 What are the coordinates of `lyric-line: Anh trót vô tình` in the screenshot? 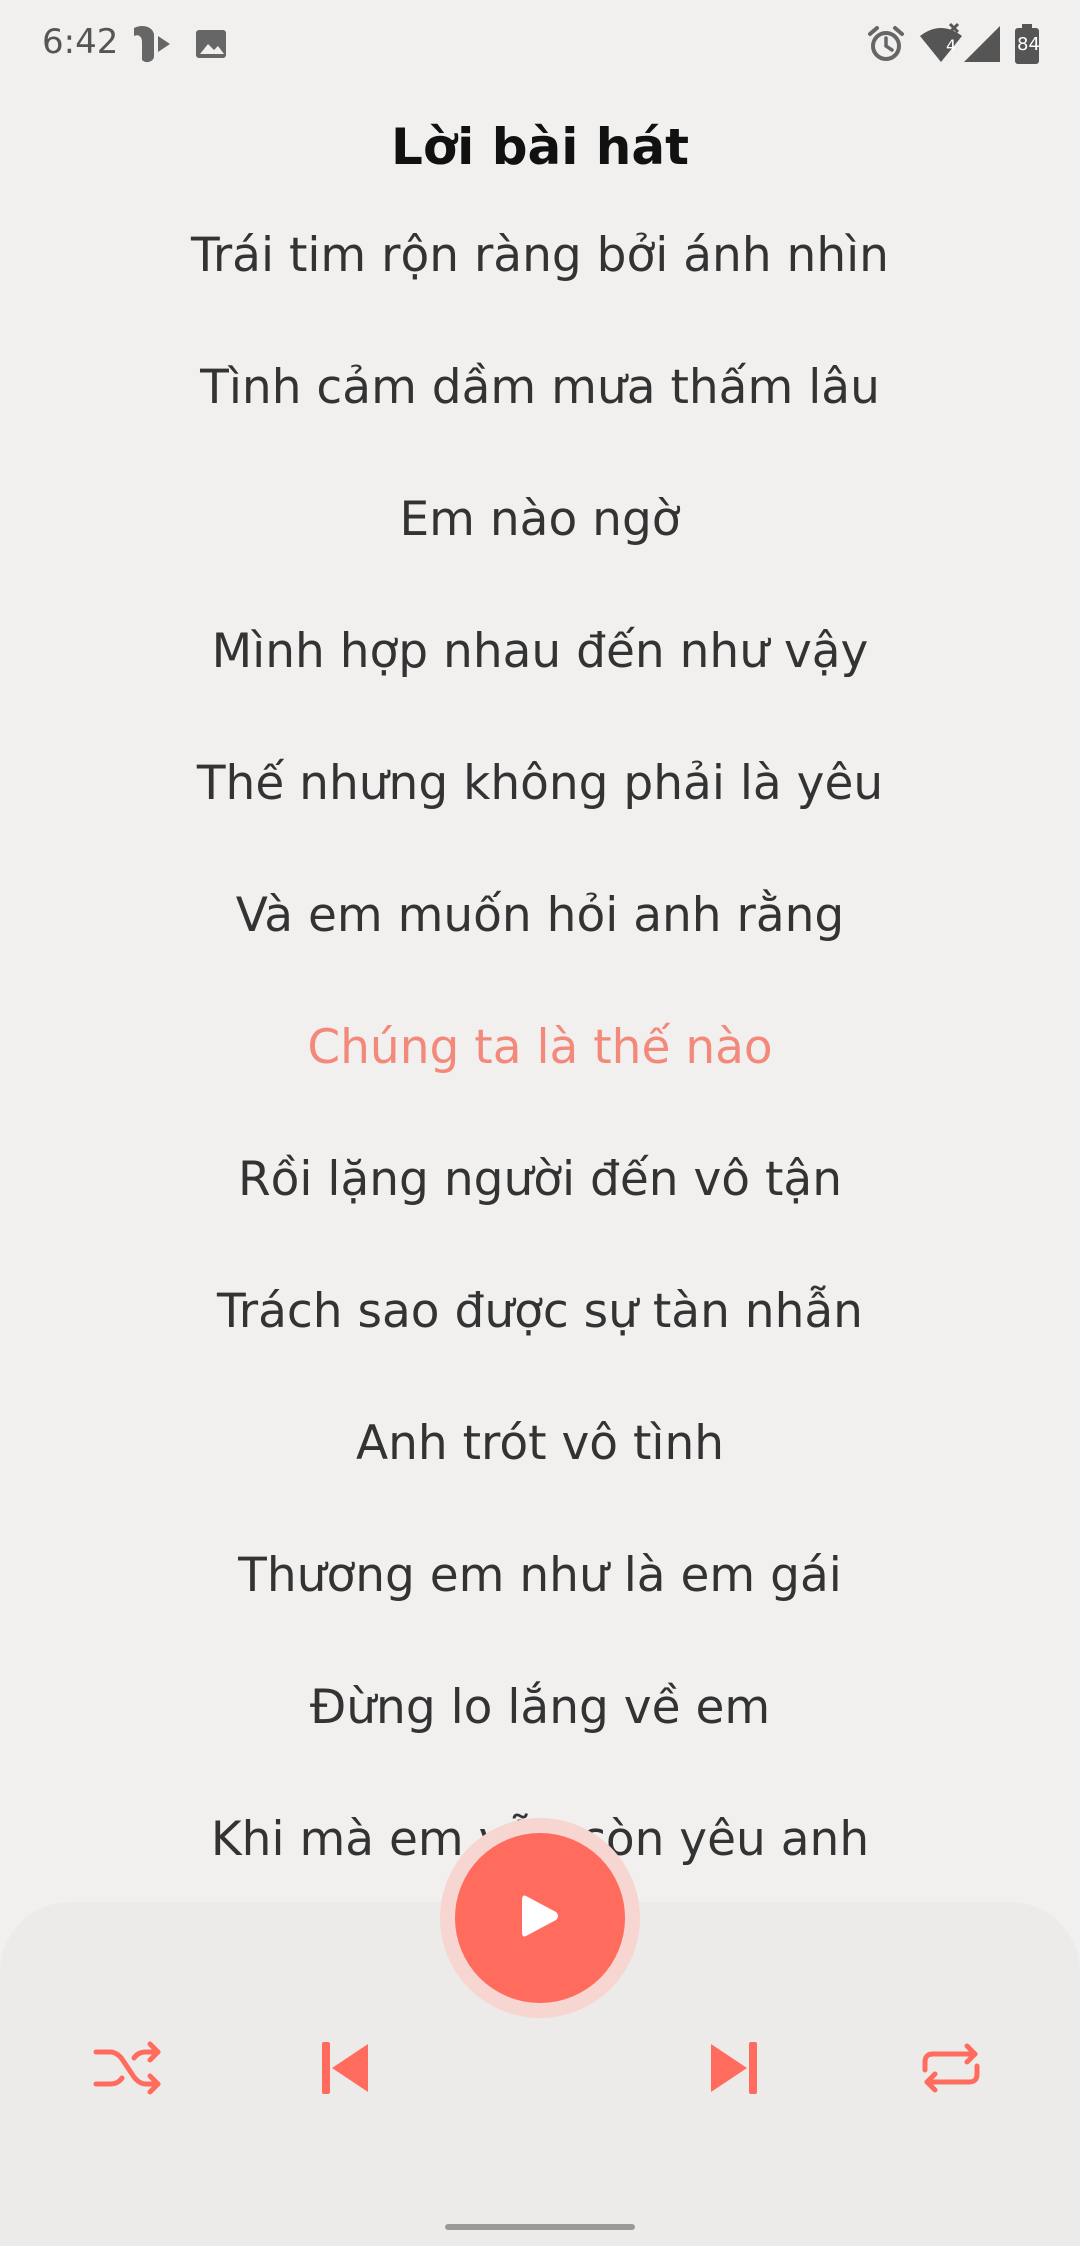 It's located at (540, 1470).